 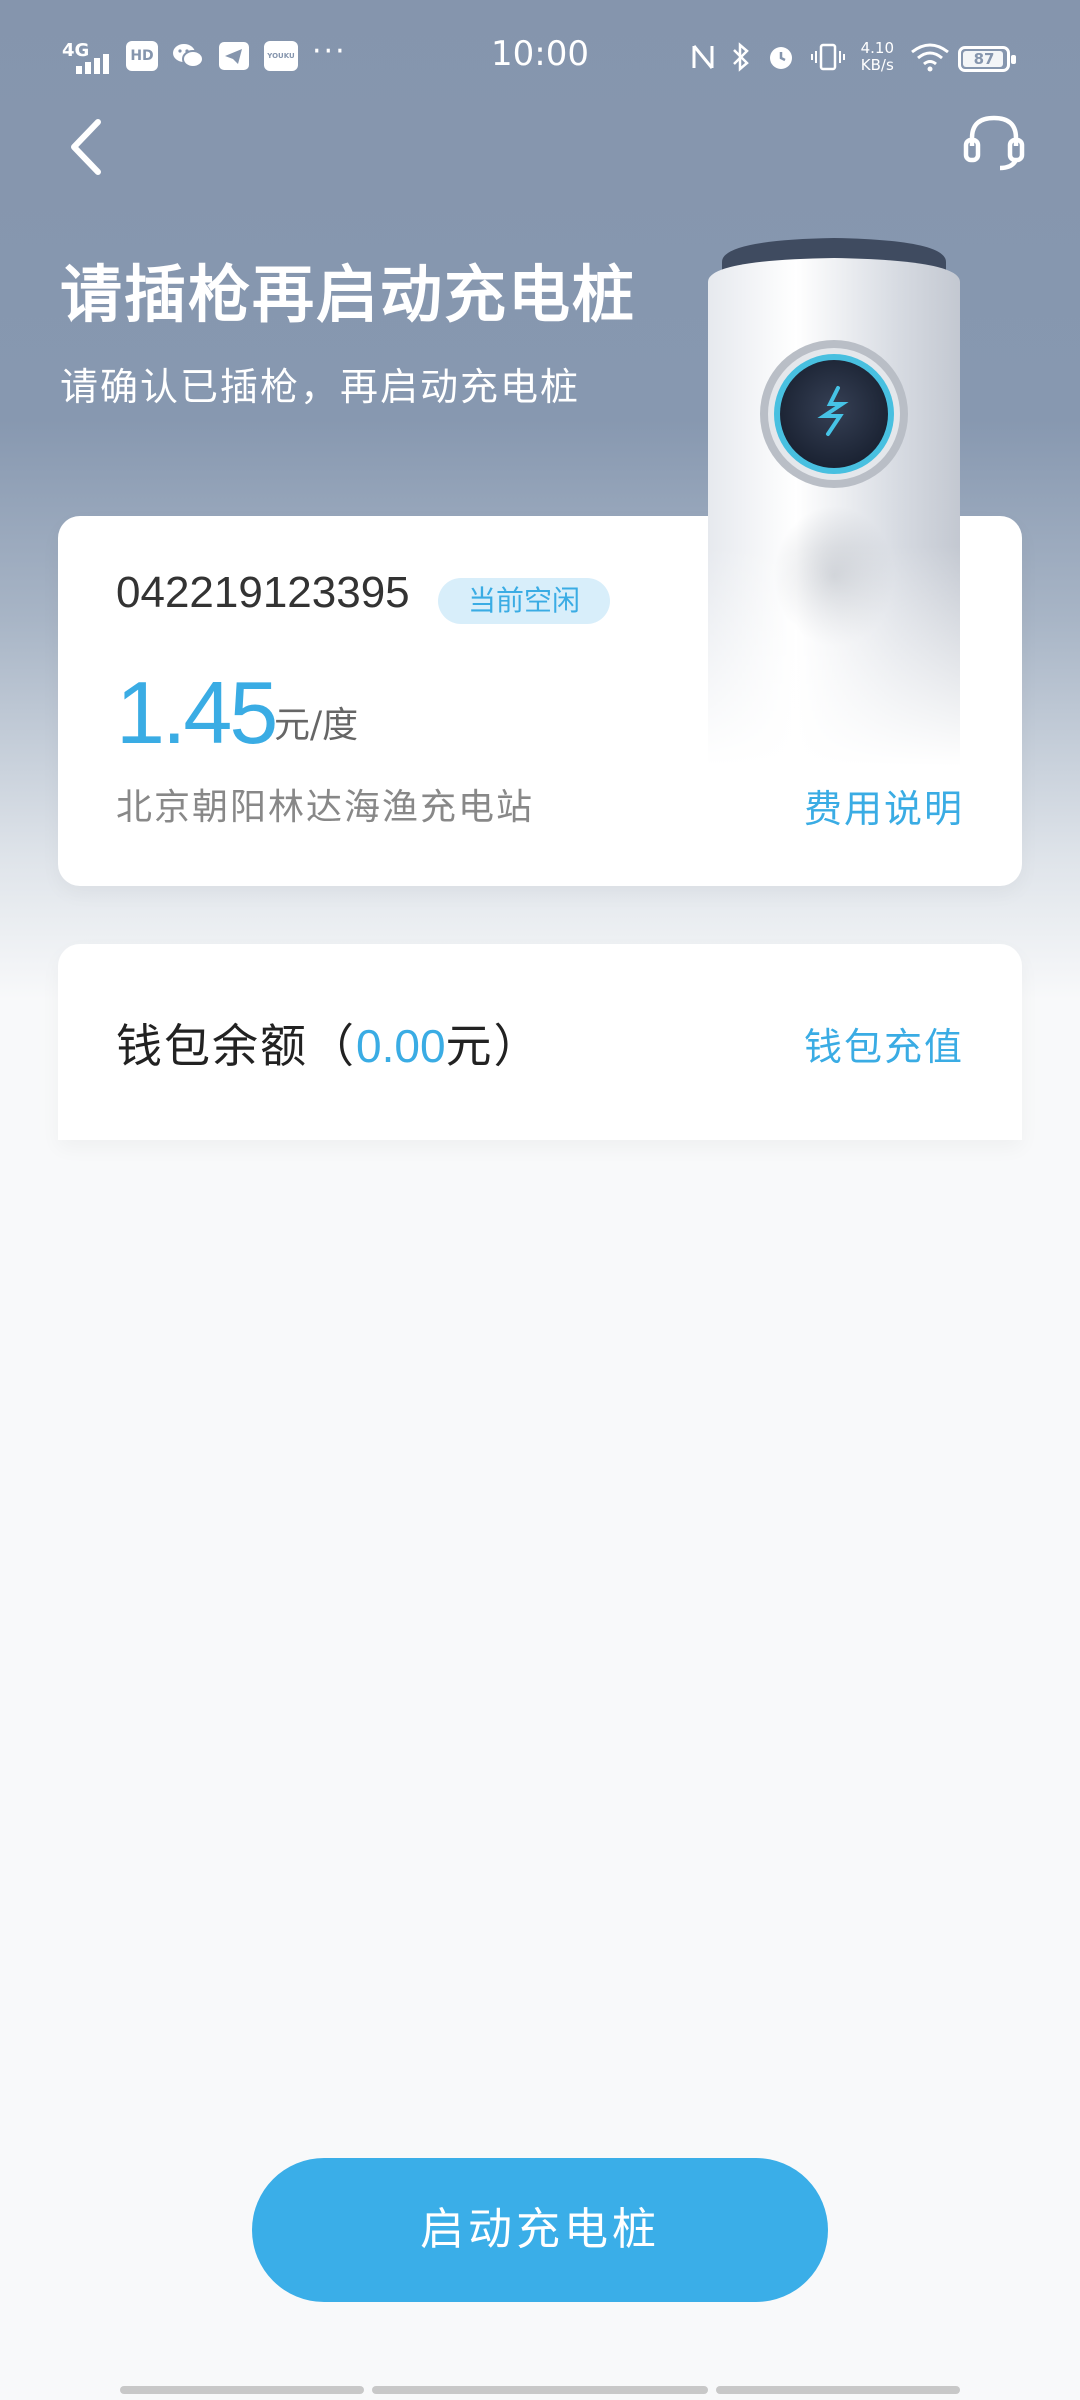 I want to click on network-speed: 4.10 KB/s, so click(x=877, y=57).